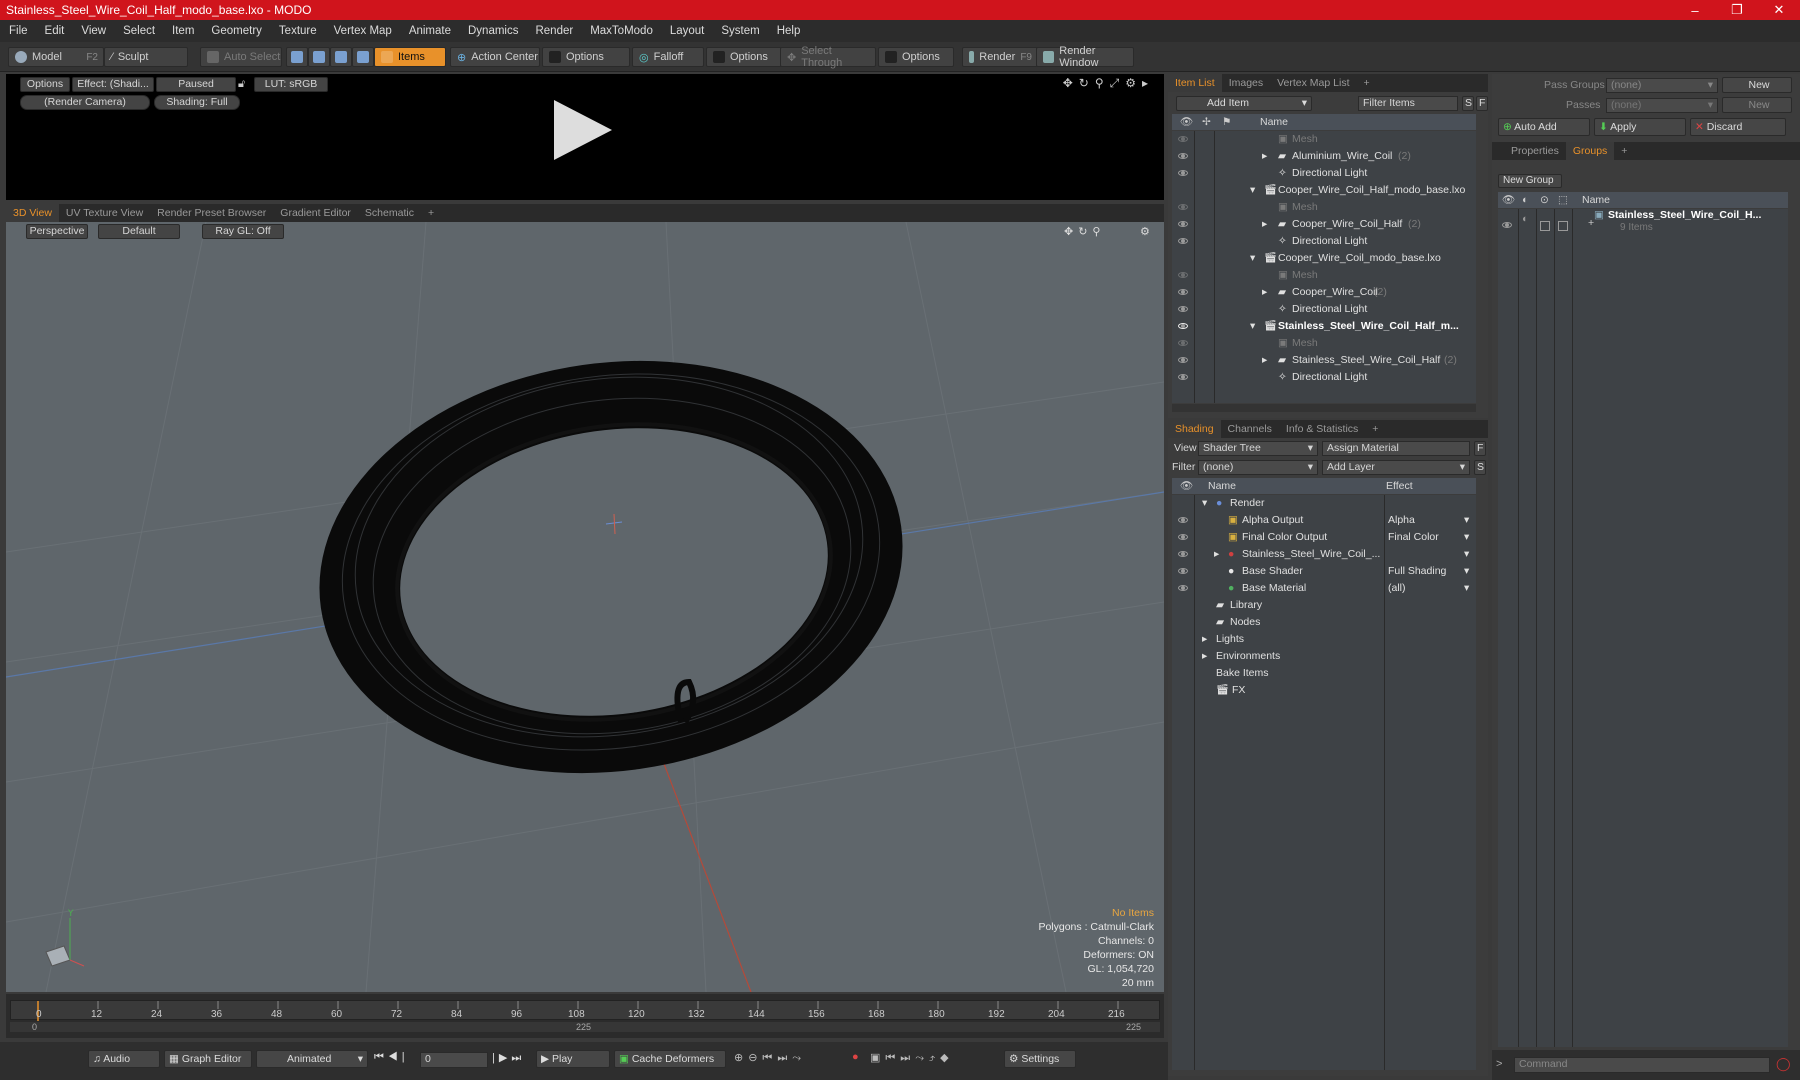 The width and height of the screenshot is (1800, 1080). Describe the element at coordinates (573, 1059) in the screenshot. I see `play-button: ▶ Play` at that location.